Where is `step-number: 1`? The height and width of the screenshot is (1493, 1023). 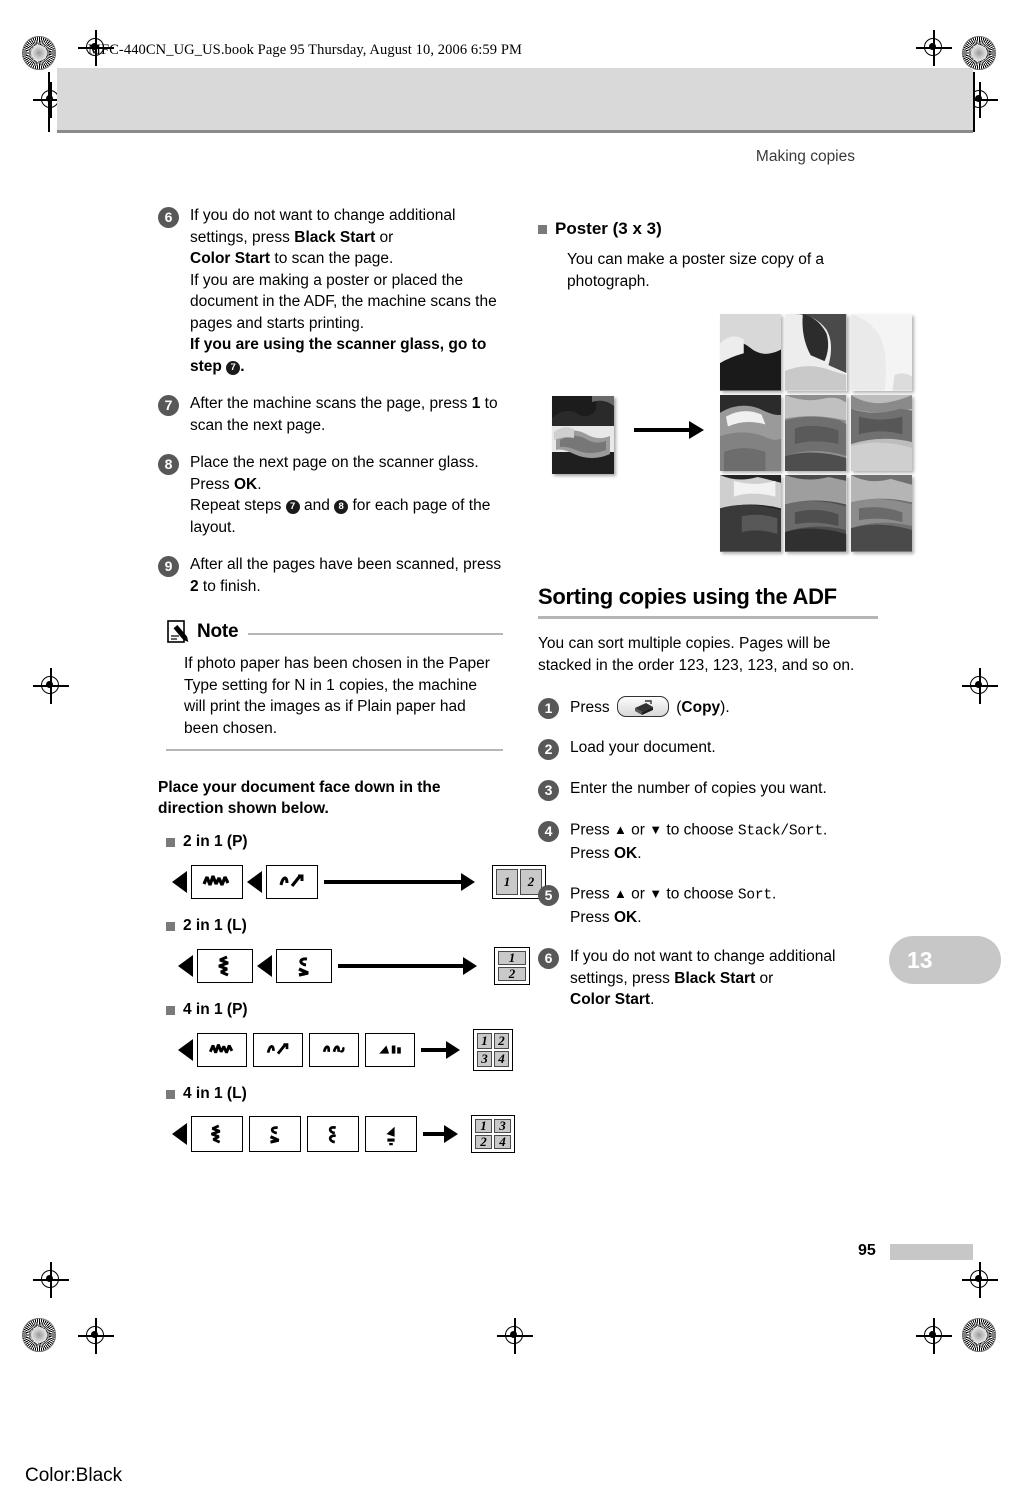 step-number: 1 is located at coordinates (548, 708).